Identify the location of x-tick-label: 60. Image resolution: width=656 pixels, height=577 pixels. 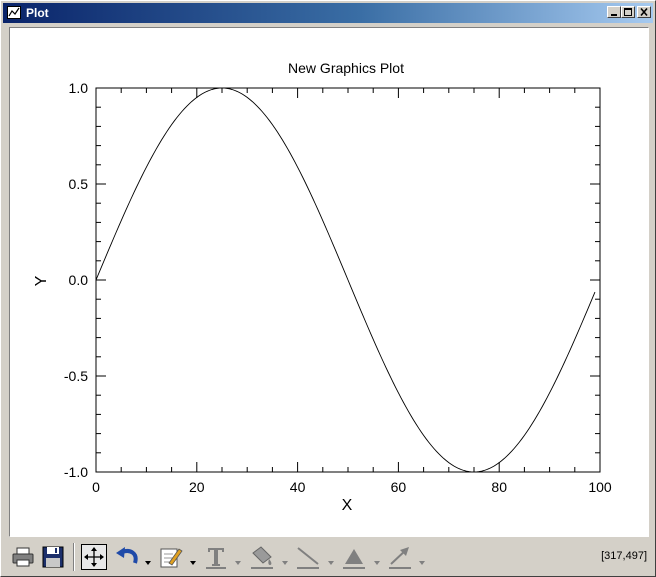
(399, 487).